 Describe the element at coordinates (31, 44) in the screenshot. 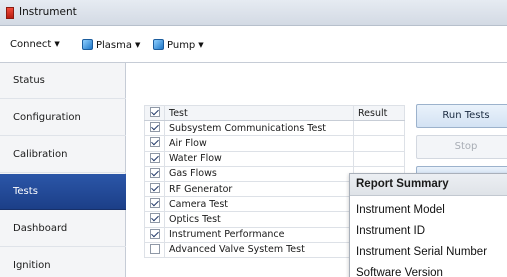

I see `connect-menu-label: Connect` at that location.